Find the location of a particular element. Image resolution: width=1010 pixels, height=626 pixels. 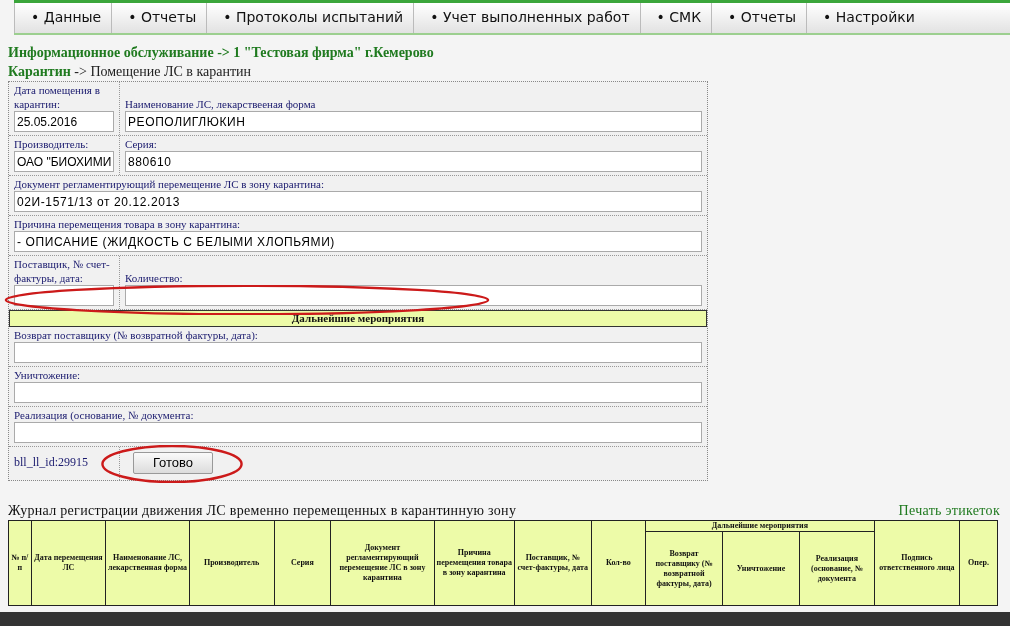

print-labels-link: Печать этикеток is located at coordinates (949, 511).